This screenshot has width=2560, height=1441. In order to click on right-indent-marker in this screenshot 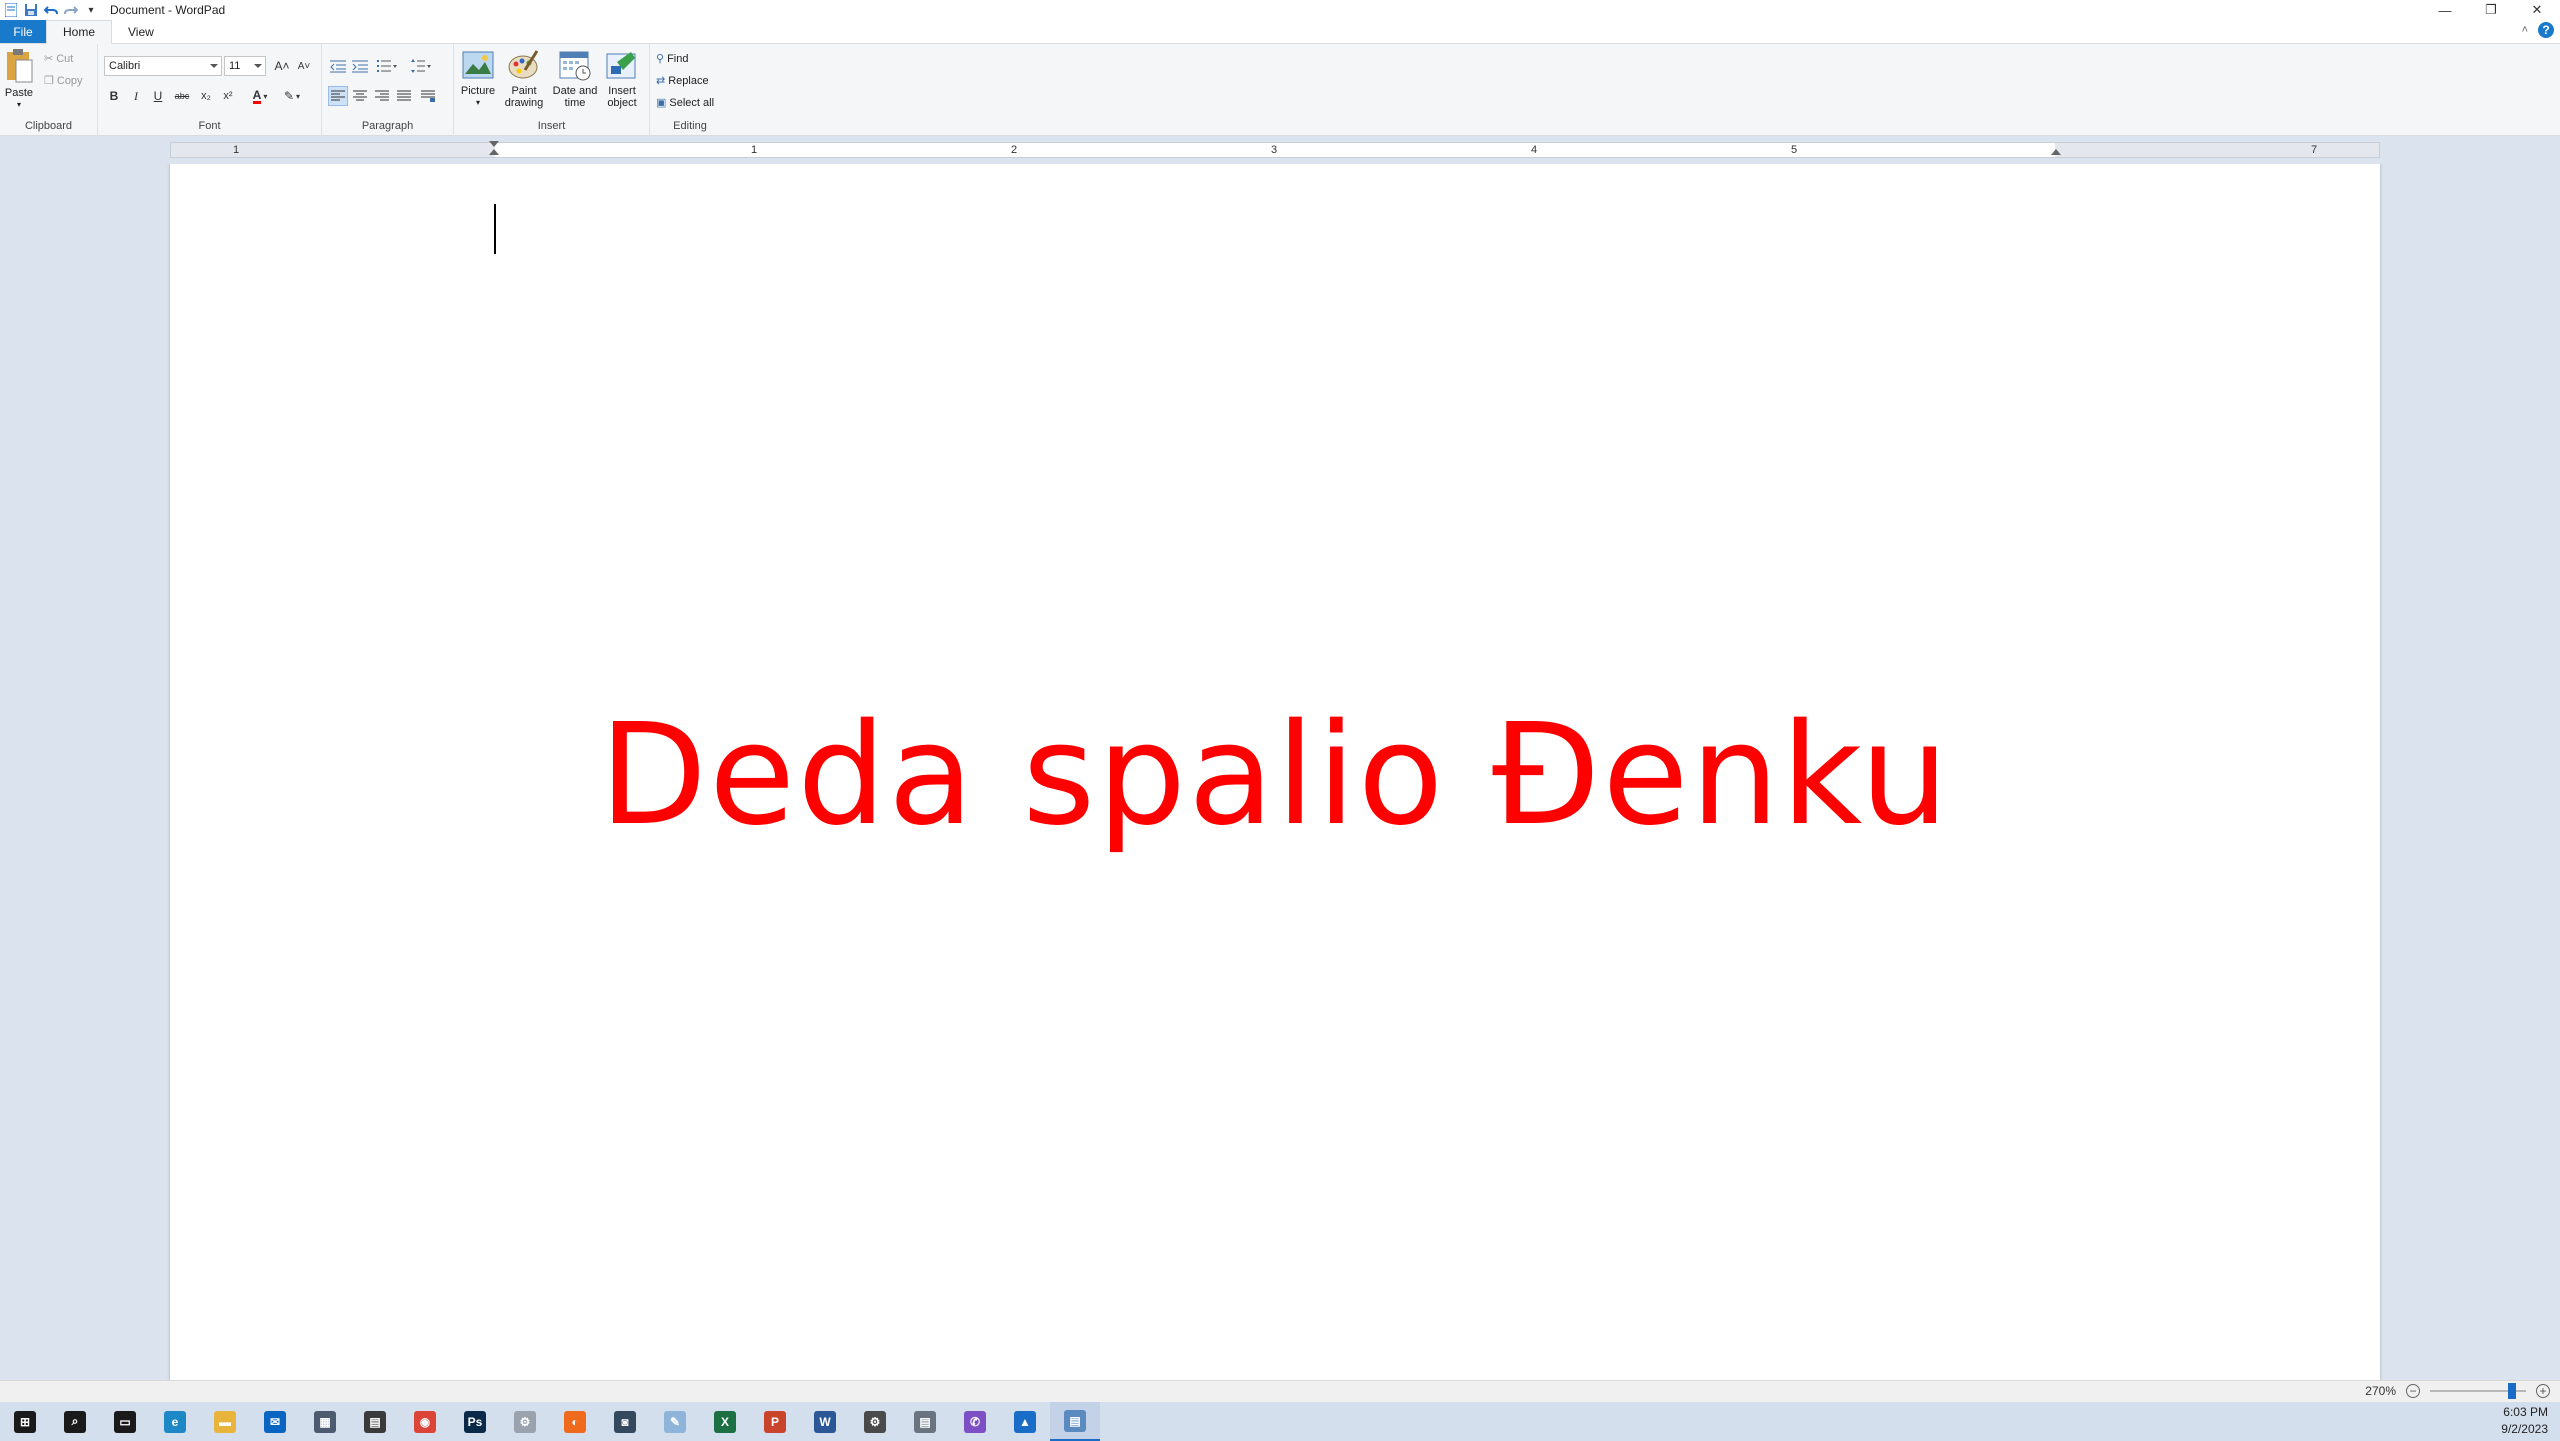, I will do `click(2056, 152)`.